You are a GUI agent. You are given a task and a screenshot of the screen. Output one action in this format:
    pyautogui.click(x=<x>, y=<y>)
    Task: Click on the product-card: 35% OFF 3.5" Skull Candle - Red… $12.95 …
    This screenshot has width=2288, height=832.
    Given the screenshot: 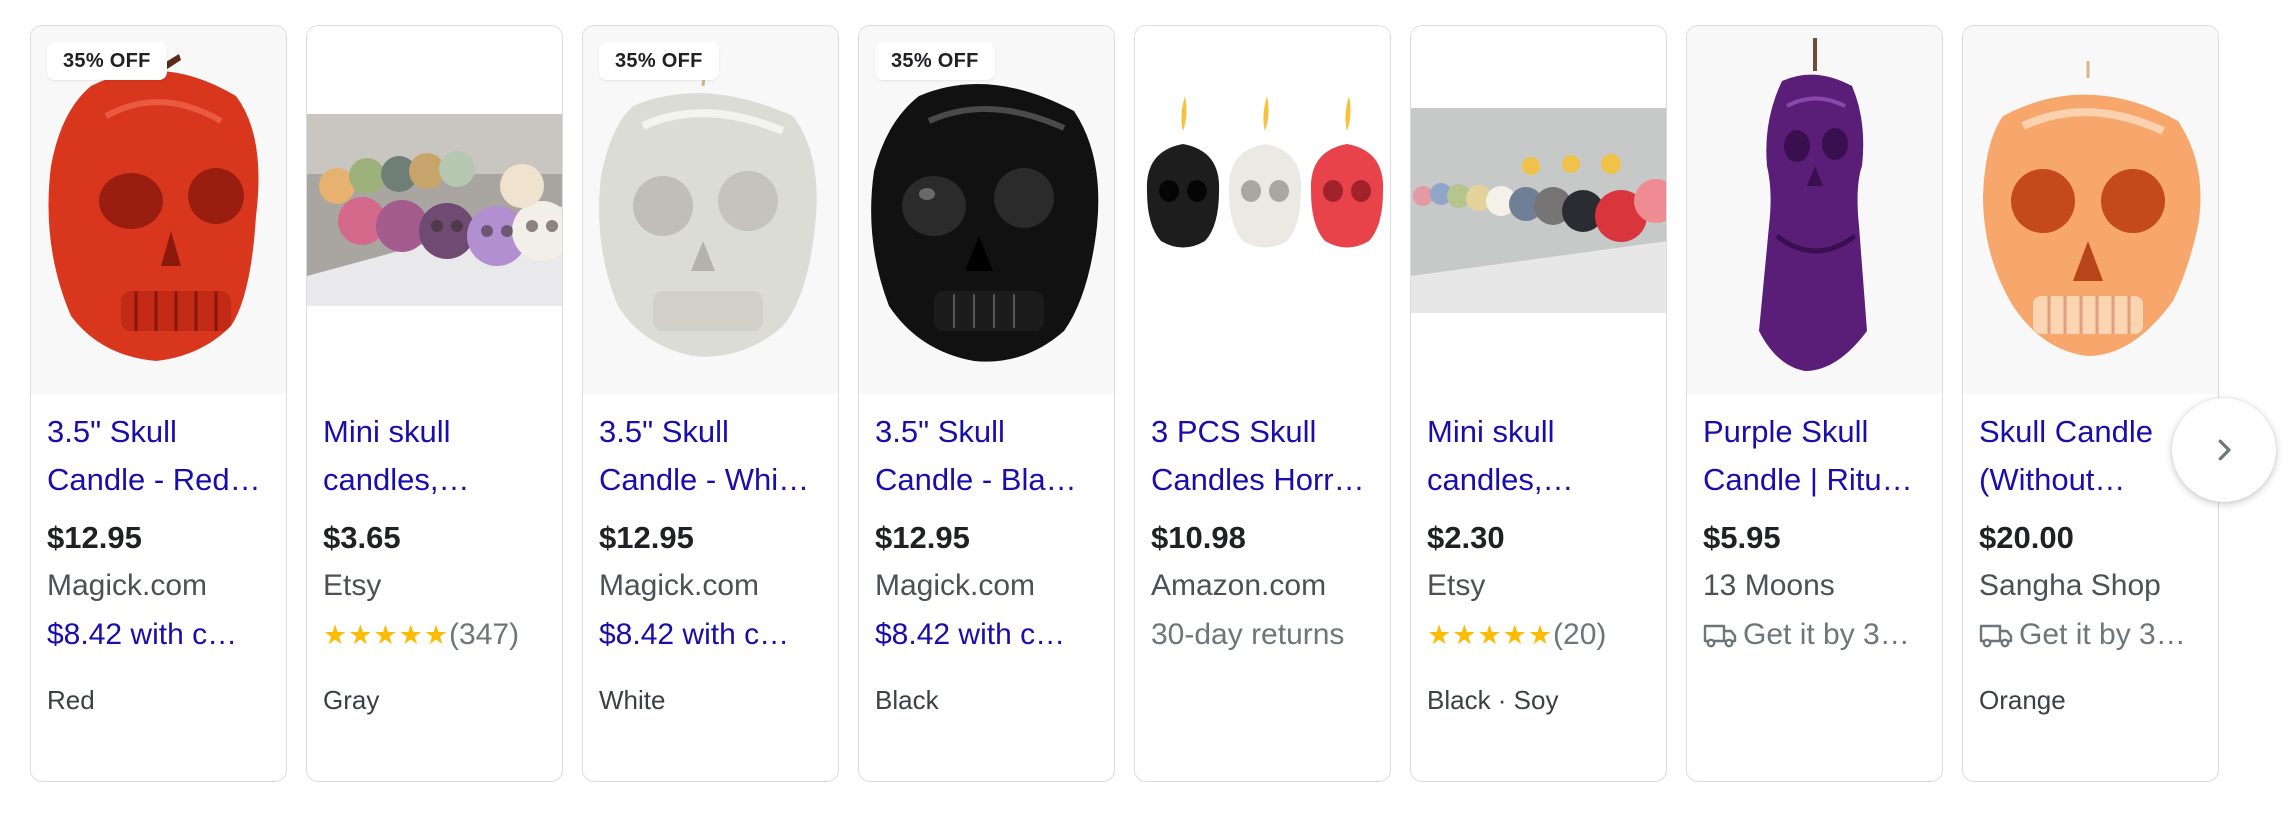 What is the action you would take?
    pyautogui.click(x=158, y=403)
    